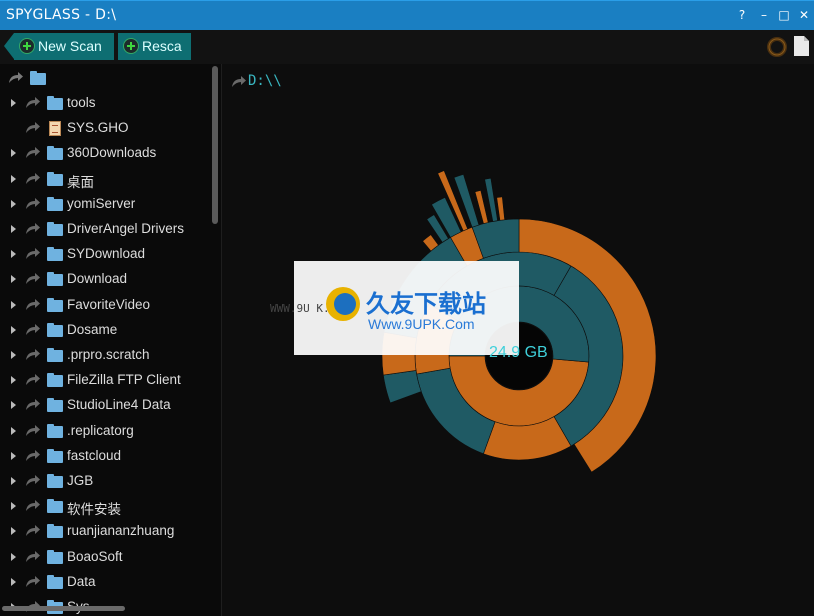 The width and height of the screenshot is (814, 616). Describe the element at coordinates (343, 304) in the screenshot. I see `watermark-logo-icon` at that location.